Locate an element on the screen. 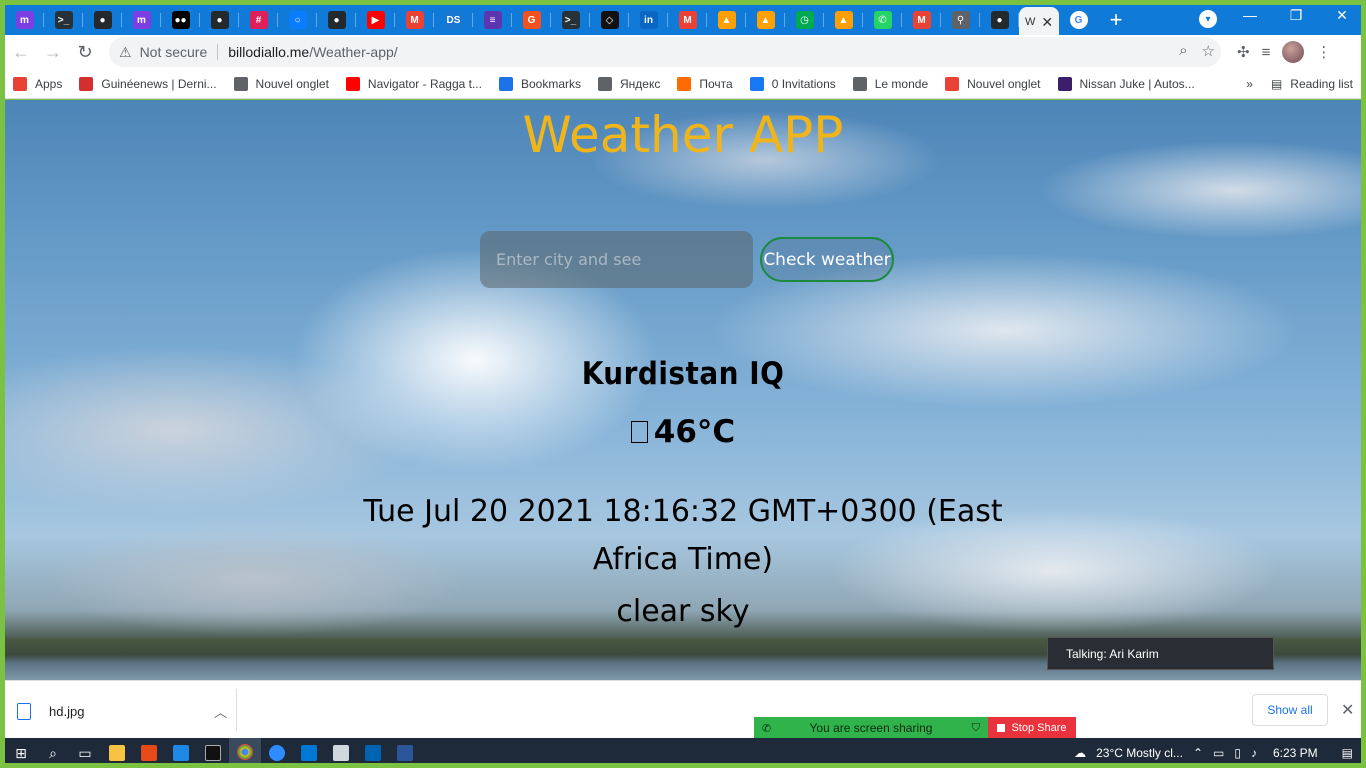  file-icon is located at coordinates (24, 711).